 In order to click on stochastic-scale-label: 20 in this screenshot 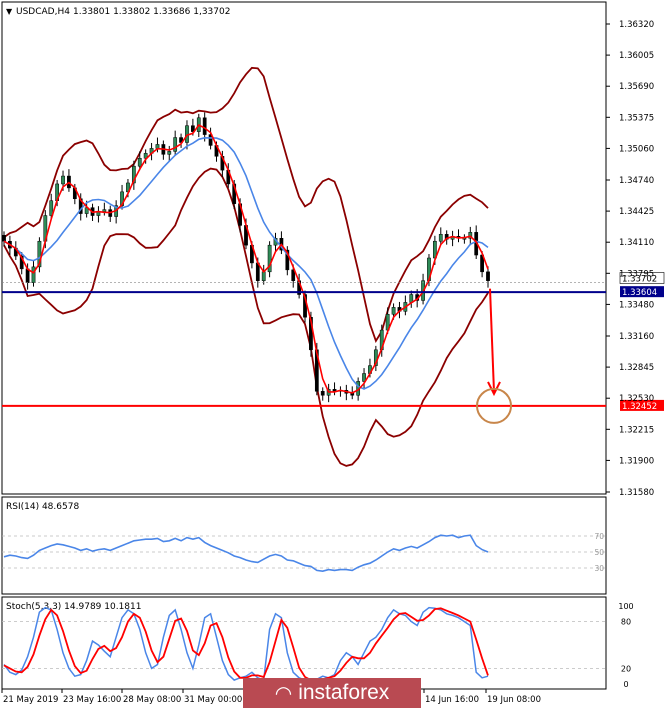, I will do `click(626, 668)`.